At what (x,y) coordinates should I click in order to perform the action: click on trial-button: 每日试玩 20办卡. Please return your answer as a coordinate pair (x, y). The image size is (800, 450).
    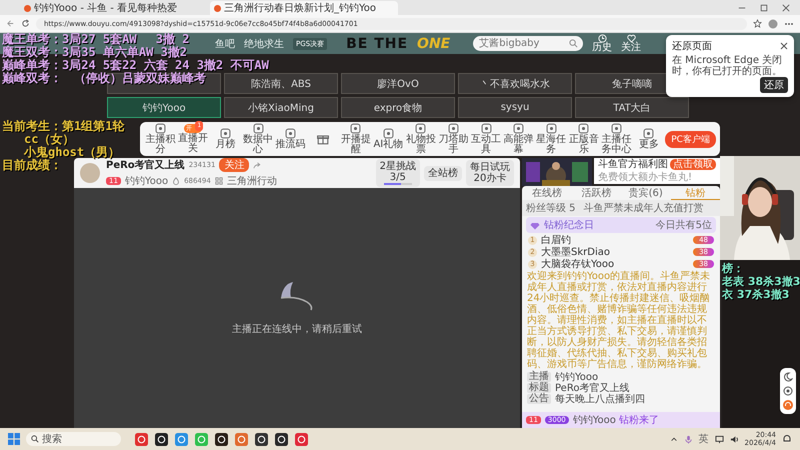
    Looking at the image, I should click on (490, 173).